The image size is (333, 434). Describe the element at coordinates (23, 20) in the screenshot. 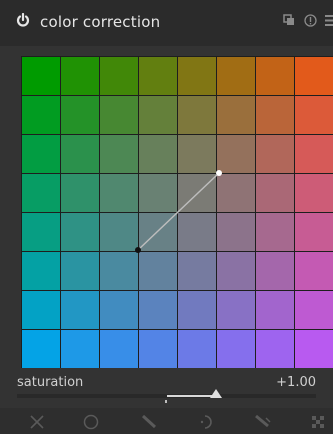

I see `power-icon` at that location.